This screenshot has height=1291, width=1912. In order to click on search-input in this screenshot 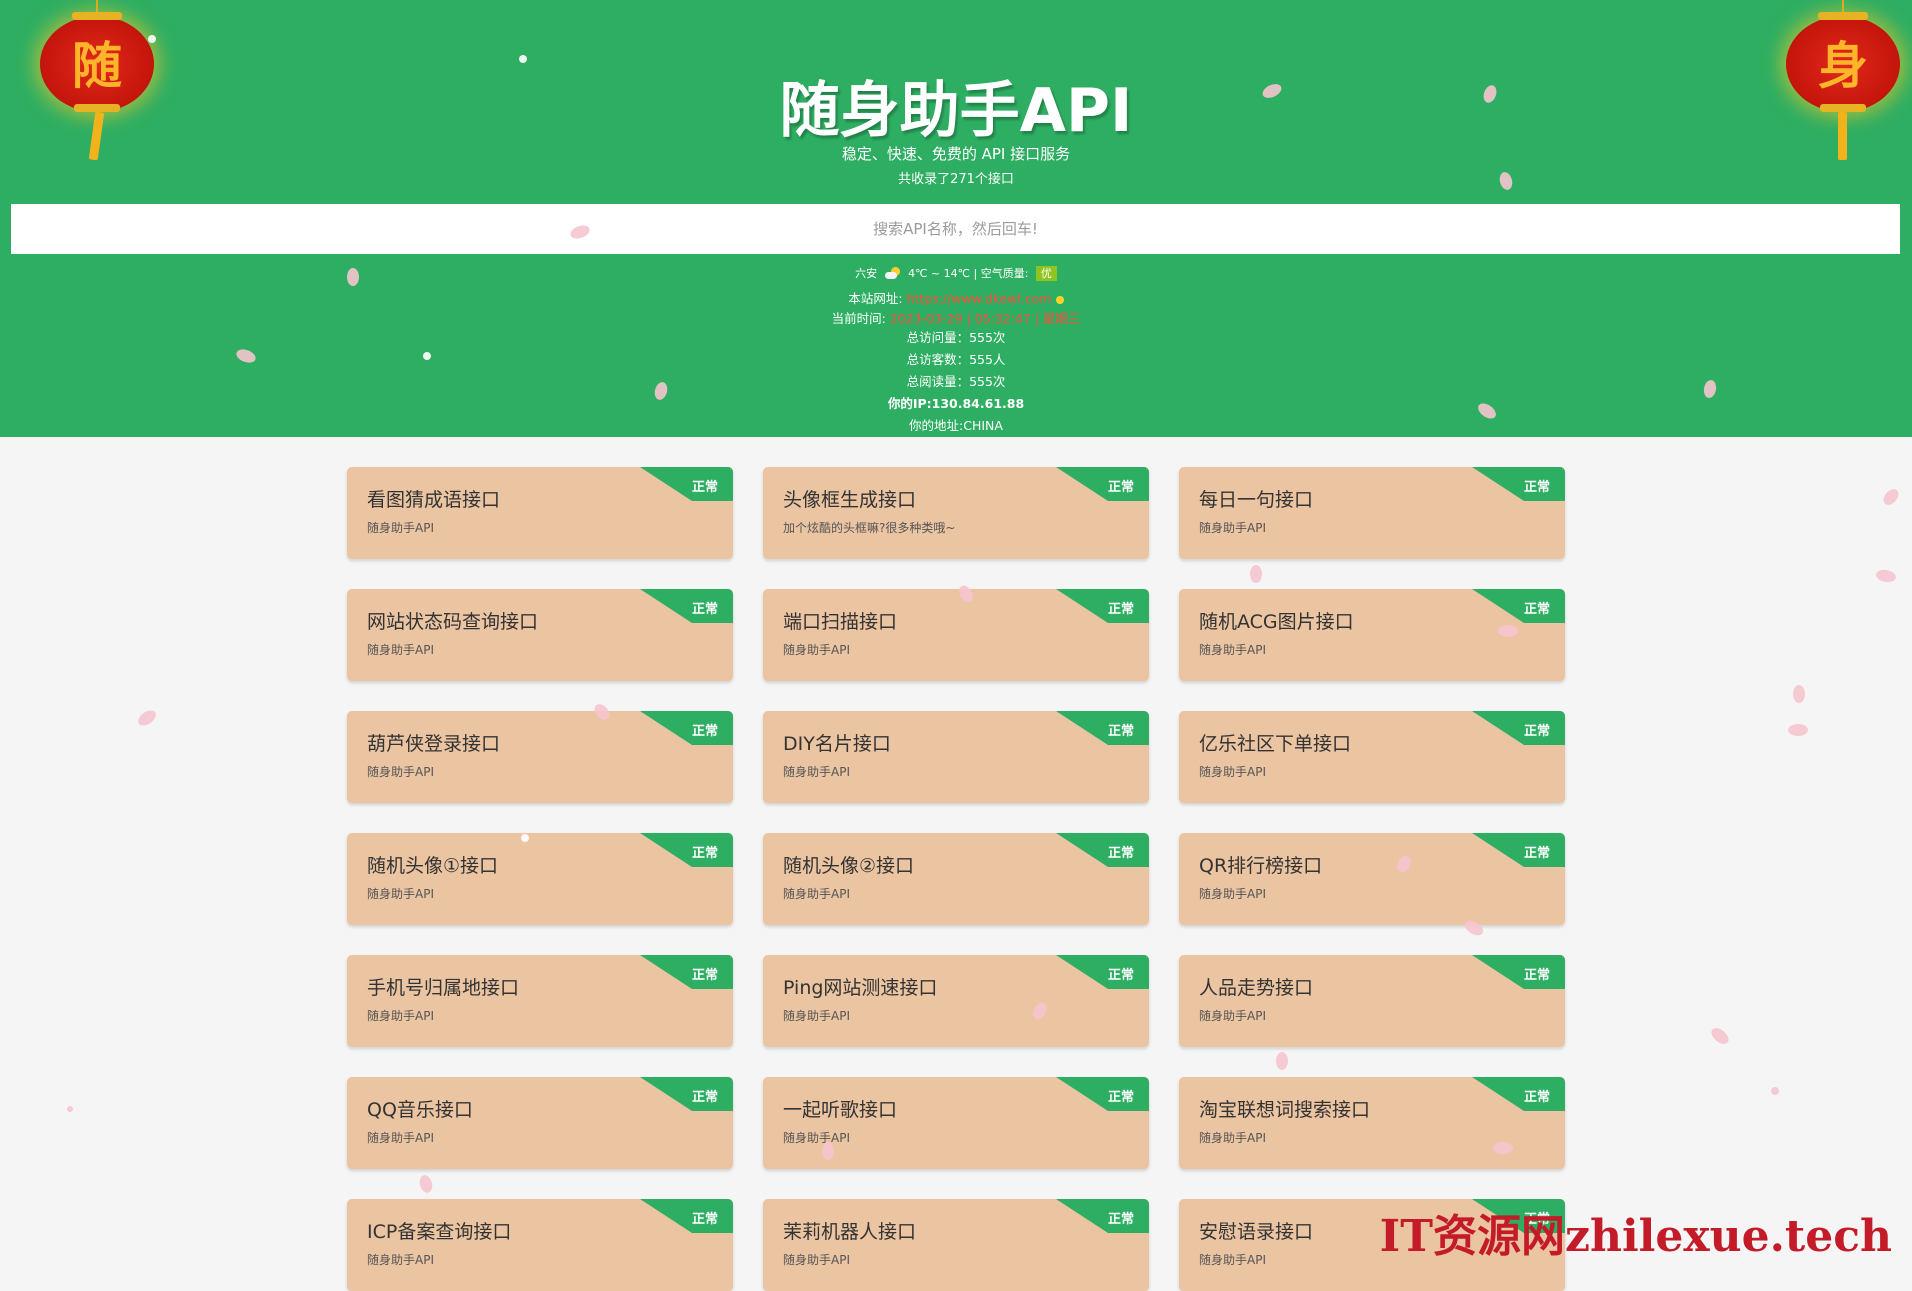, I will do `click(955, 229)`.